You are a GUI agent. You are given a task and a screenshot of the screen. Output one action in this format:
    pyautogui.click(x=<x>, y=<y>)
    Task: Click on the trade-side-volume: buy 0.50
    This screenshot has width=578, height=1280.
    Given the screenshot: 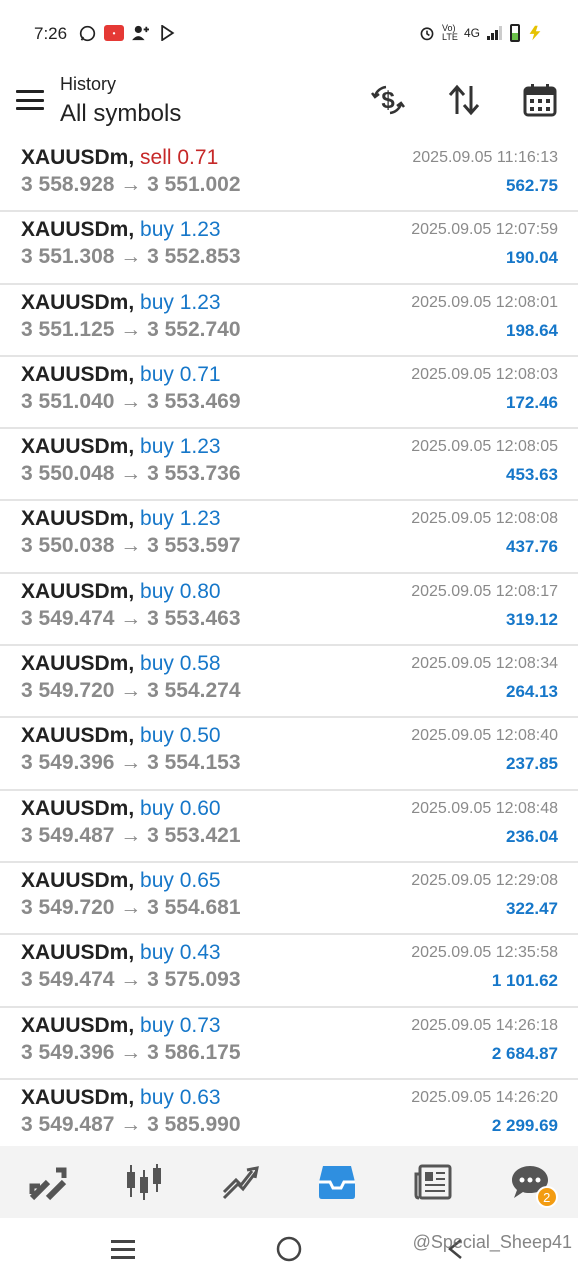 What is the action you would take?
    pyautogui.click(x=180, y=736)
    